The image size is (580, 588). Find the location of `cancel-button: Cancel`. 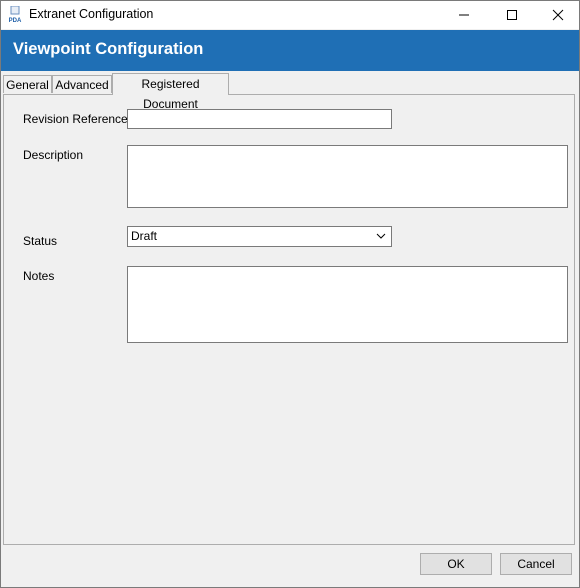

cancel-button: Cancel is located at coordinates (536, 564).